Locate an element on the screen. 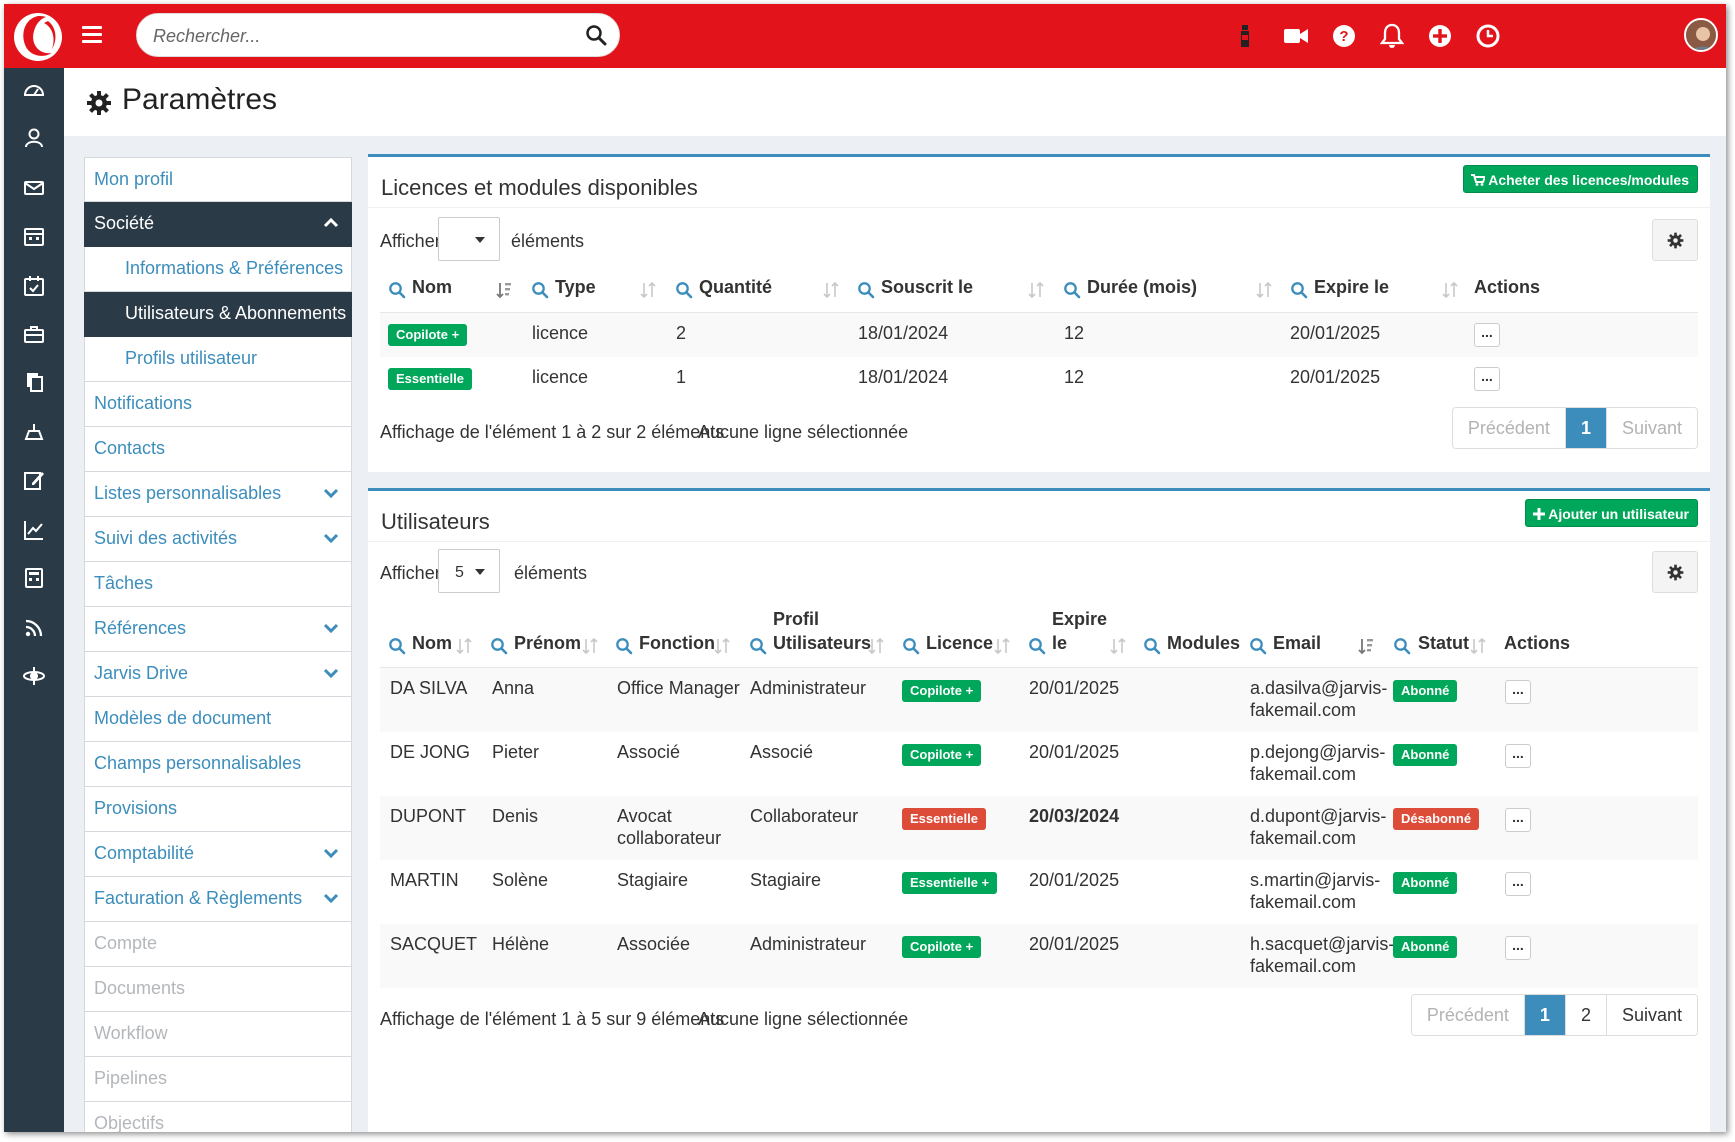  users-column-settings-button is located at coordinates (1675, 572).